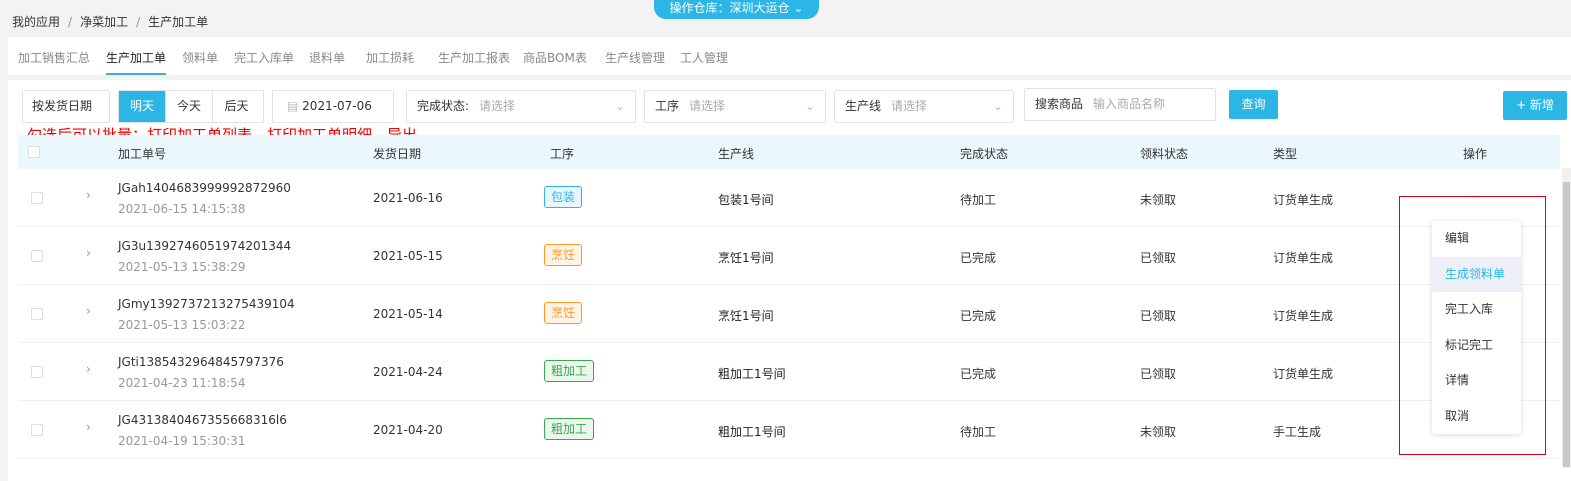  What do you see at coordinates (327, 57) in the screenshot?
I see `tab-material-return: 退料单` at bounding box center [327, 57].